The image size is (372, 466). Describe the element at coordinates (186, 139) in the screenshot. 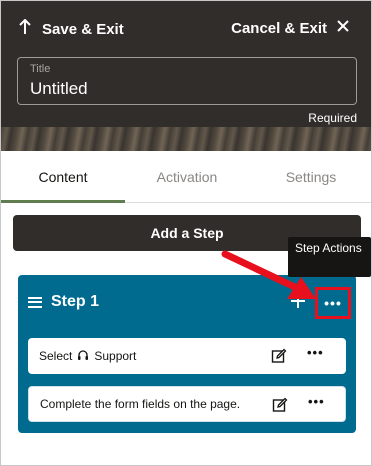

I see `header-background-texture` at that location.